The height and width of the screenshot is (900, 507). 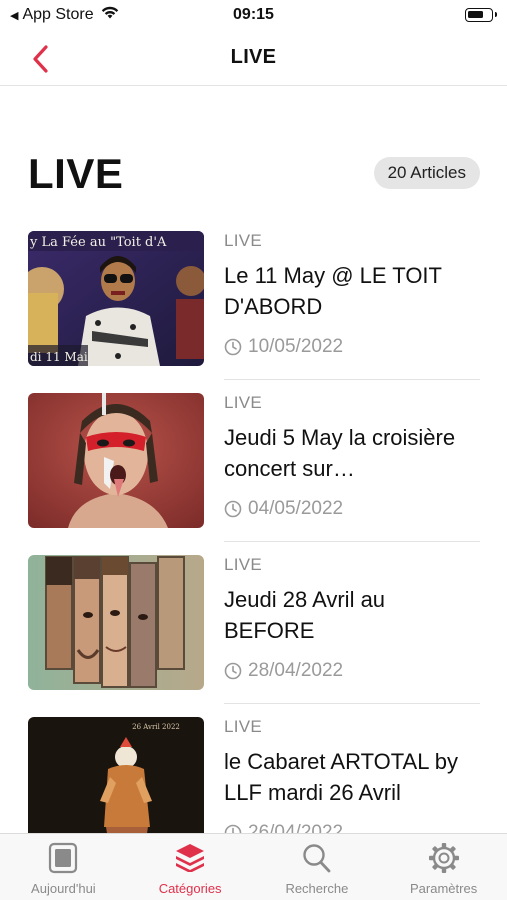 What do you see at coordinates (352, 509) in the screenshot?
I see `article-date: 04/05/2022` at bounding box center [352, 509].